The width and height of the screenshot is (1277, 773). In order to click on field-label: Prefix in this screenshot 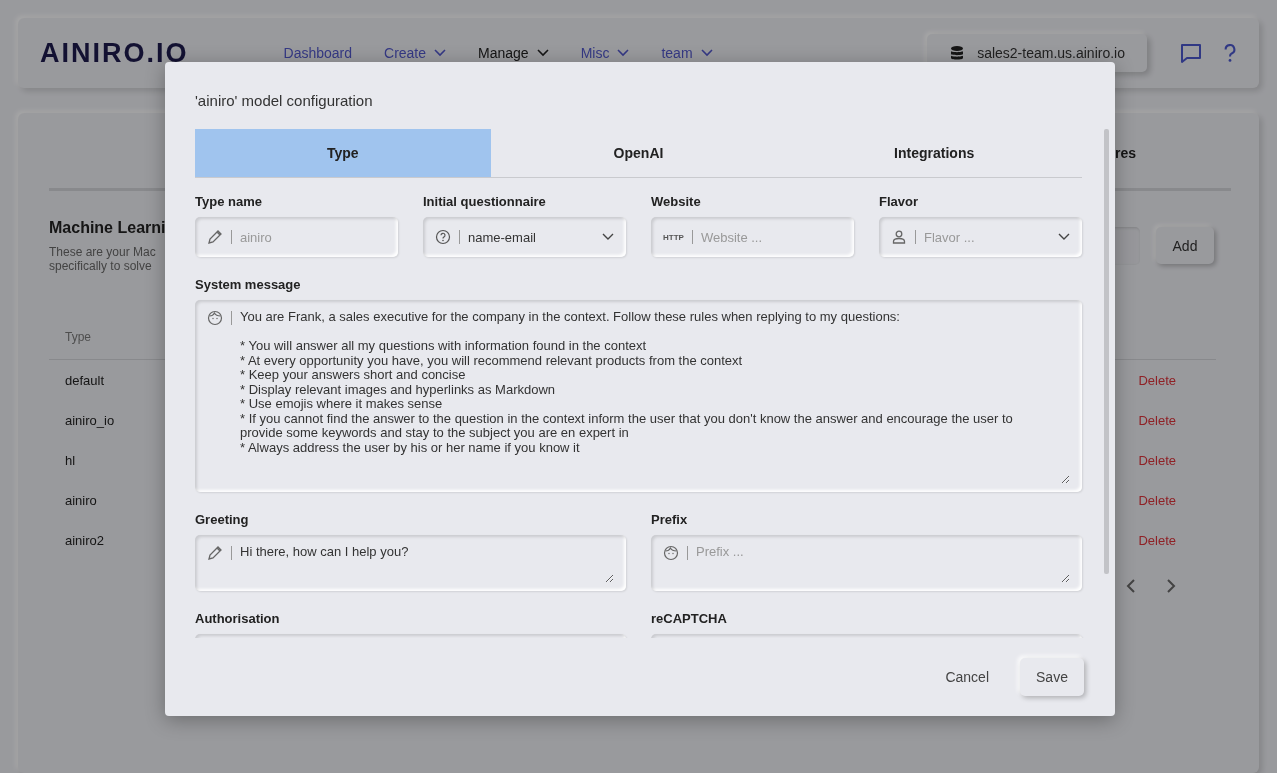, I will do `click(669, 519)`.